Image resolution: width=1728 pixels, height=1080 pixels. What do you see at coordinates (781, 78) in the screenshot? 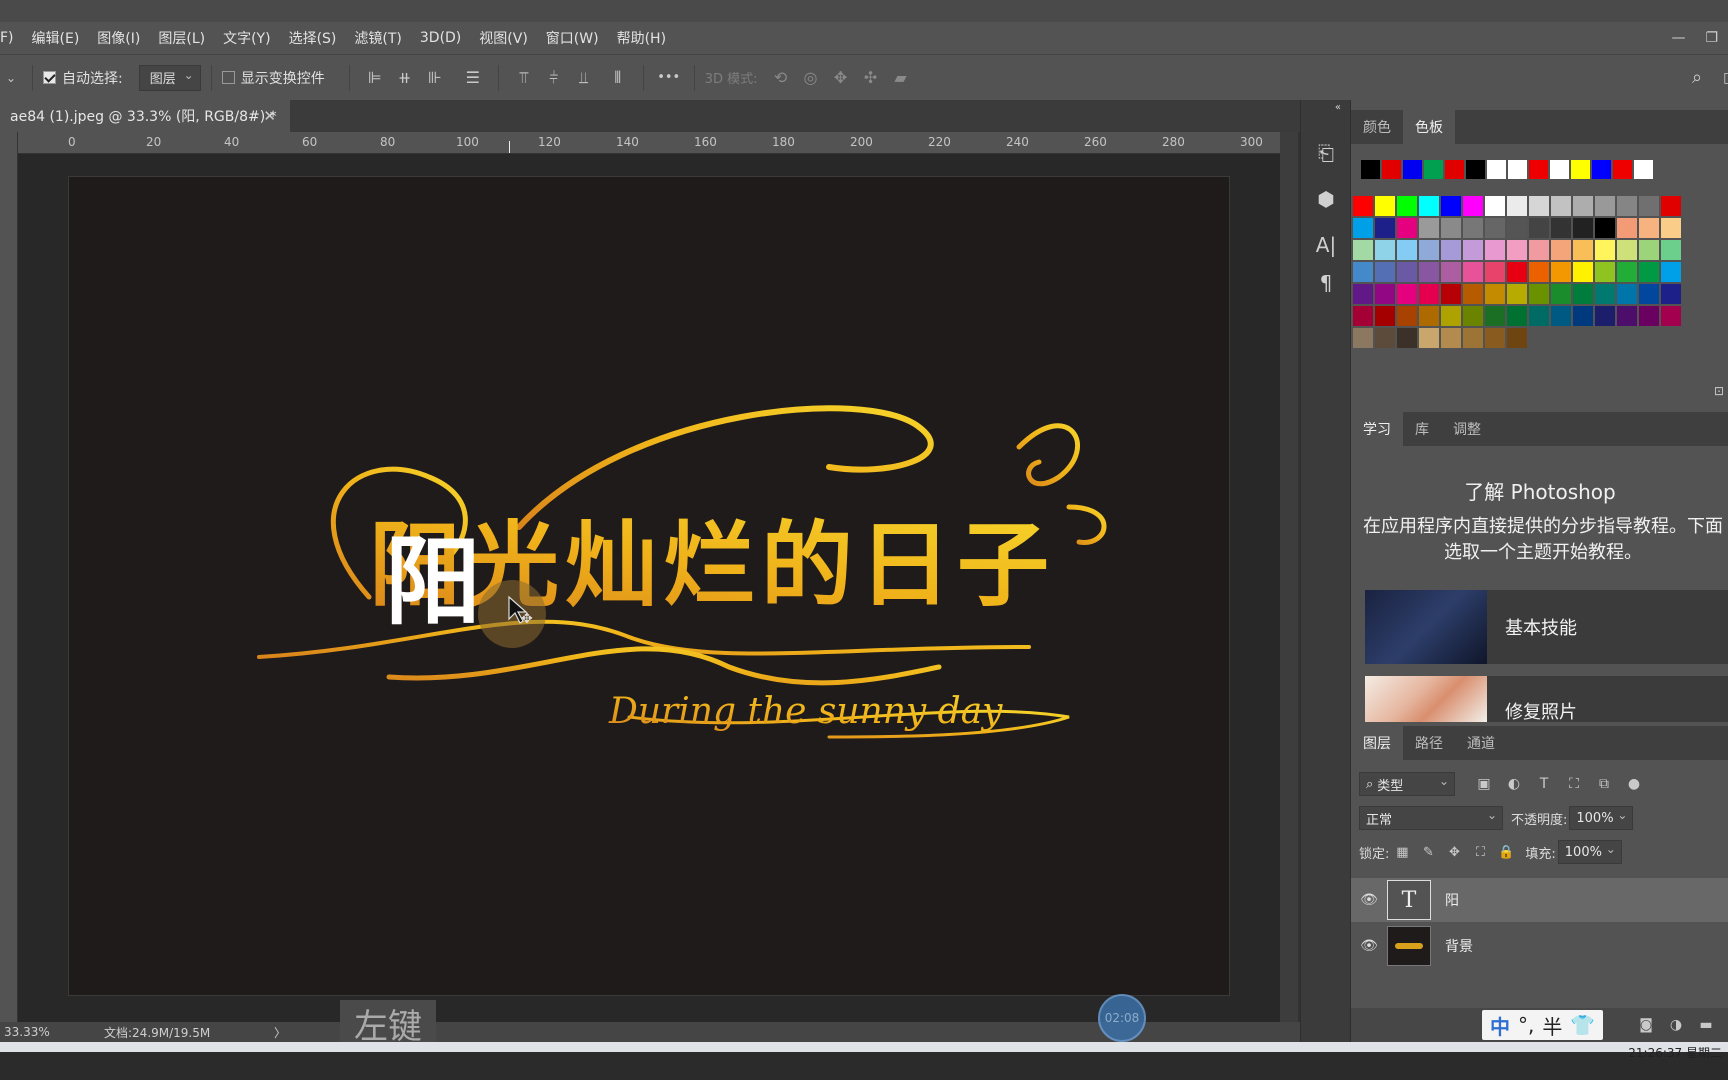
I see `3d-orbit-icon: ⟲` at bounding box center [781, 78].